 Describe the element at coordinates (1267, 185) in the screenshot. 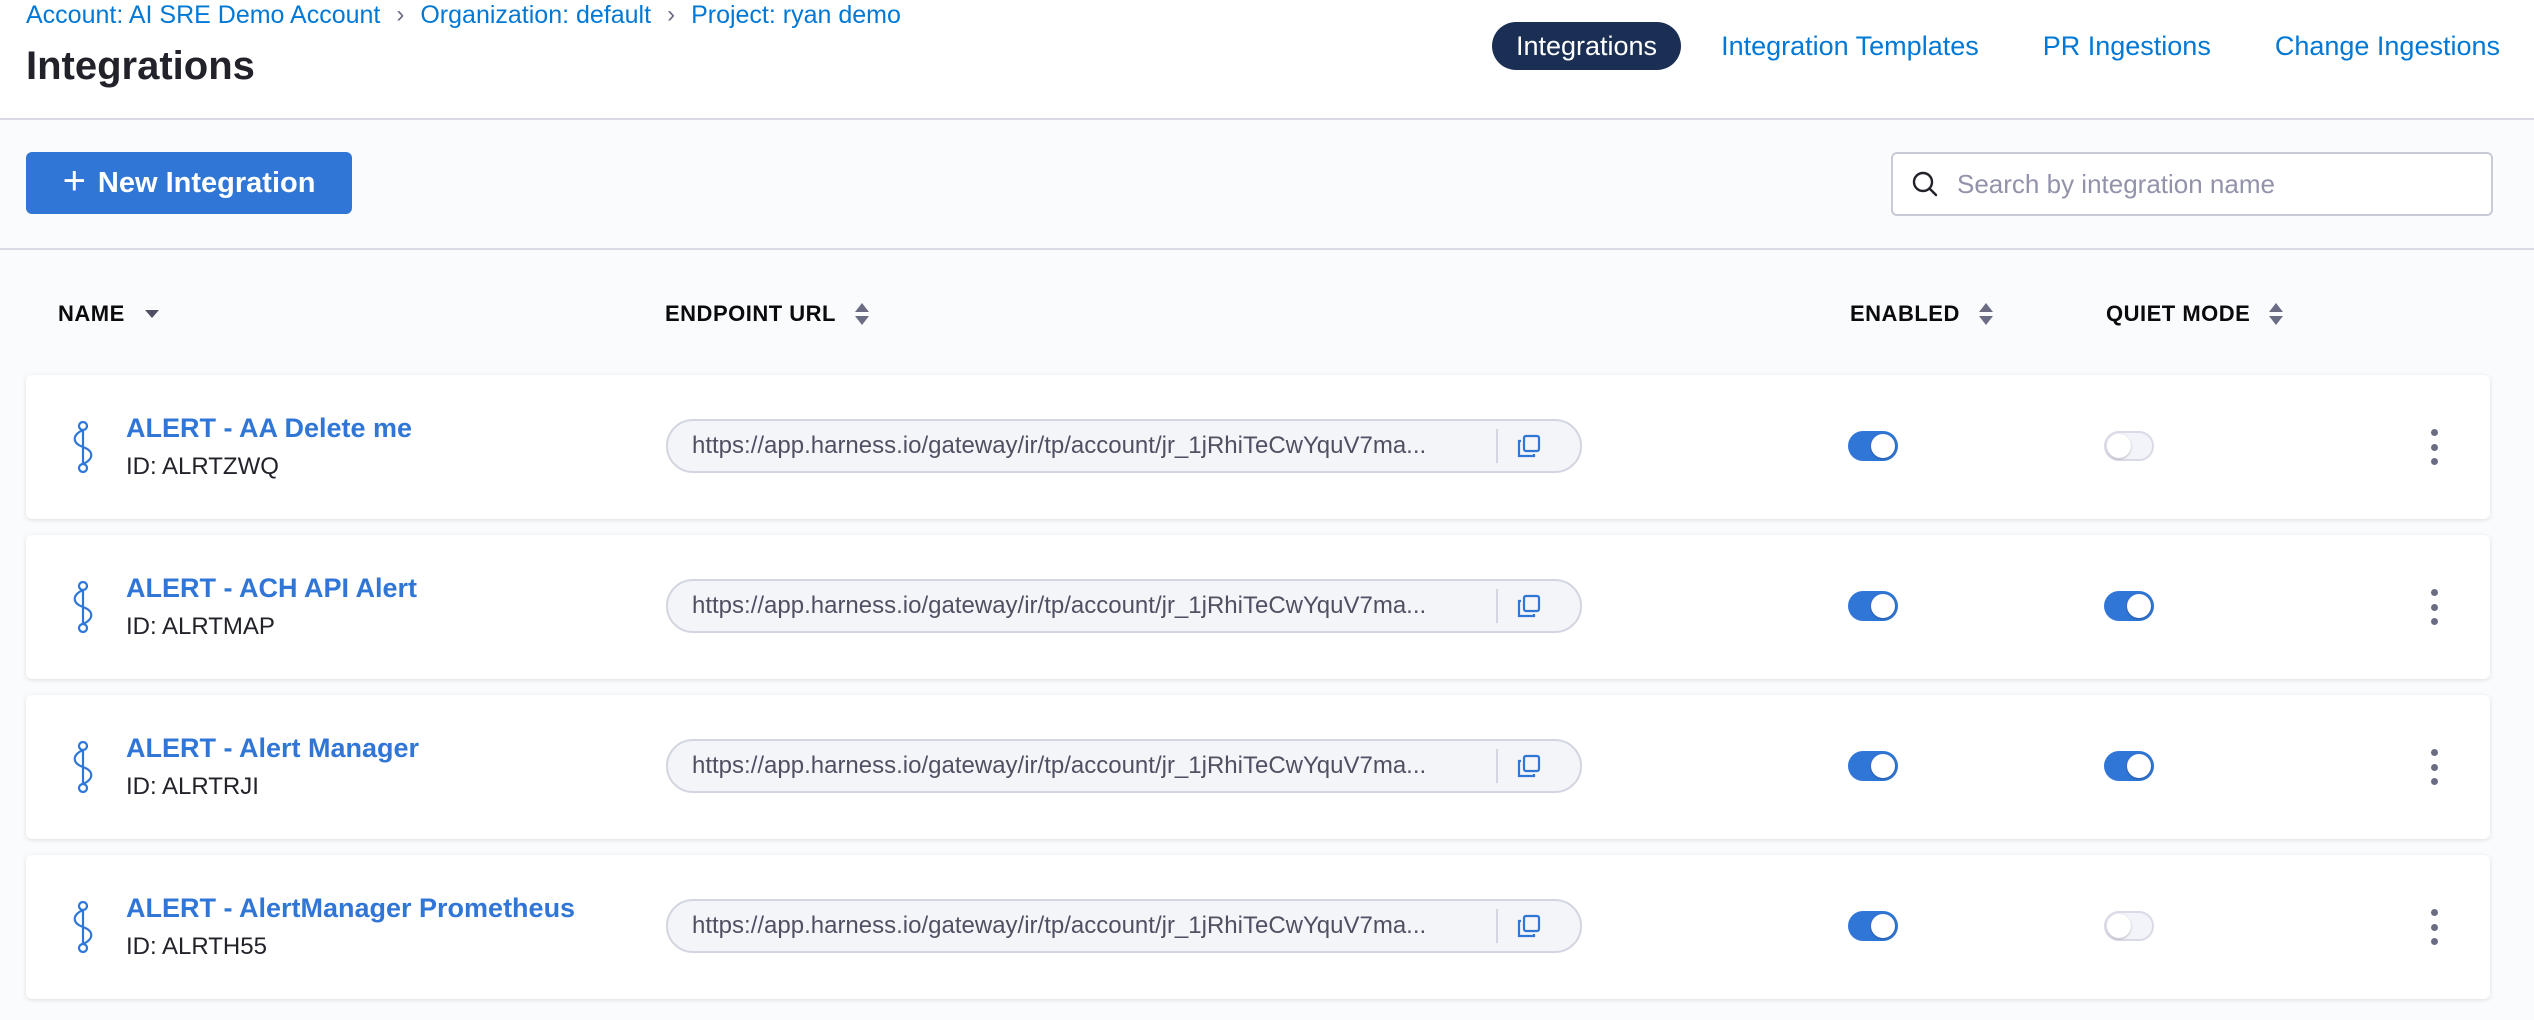

I see `toolbar: + New Integration` at that location.